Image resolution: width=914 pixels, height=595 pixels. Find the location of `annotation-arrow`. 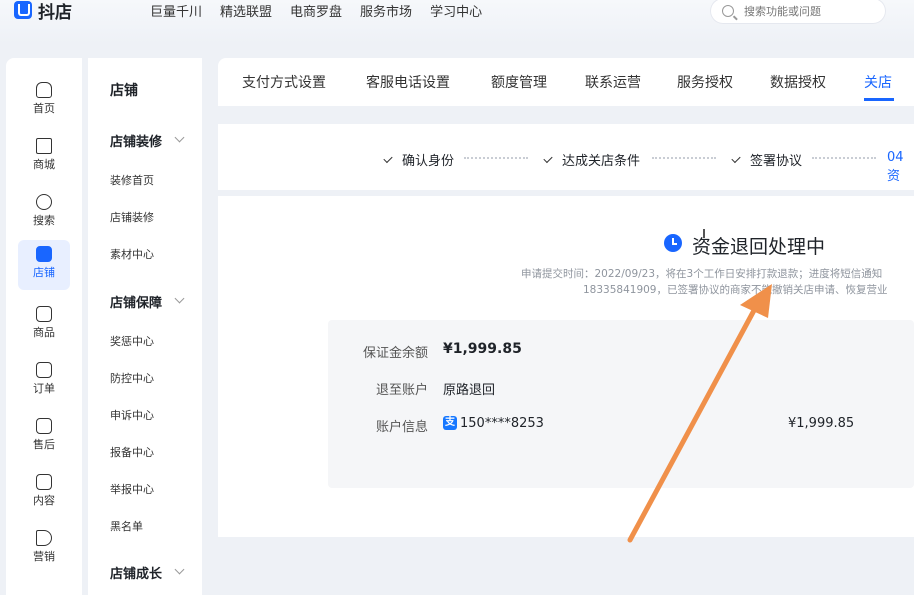

annotation-arrow is located at coordinates (699, 413).